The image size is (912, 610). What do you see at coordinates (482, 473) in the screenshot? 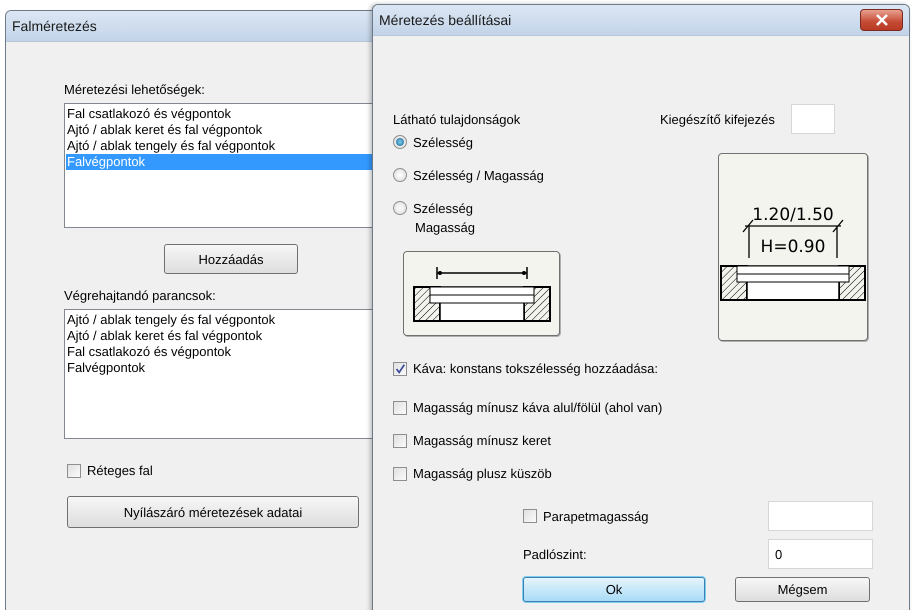
I see `checkbox-label: Magasság plusz küszöb` at bounding box center [482, 473].